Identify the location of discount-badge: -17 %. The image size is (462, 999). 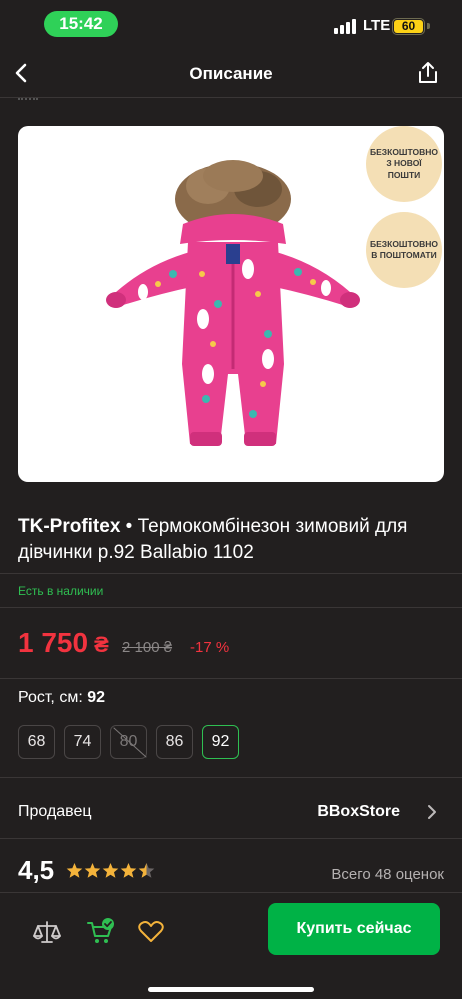
(210, 647).